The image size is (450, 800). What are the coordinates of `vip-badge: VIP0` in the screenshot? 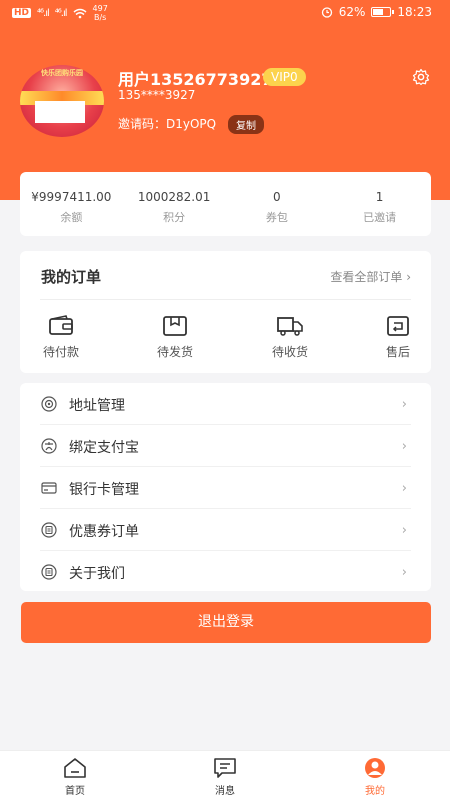 It's located at (284, 77).